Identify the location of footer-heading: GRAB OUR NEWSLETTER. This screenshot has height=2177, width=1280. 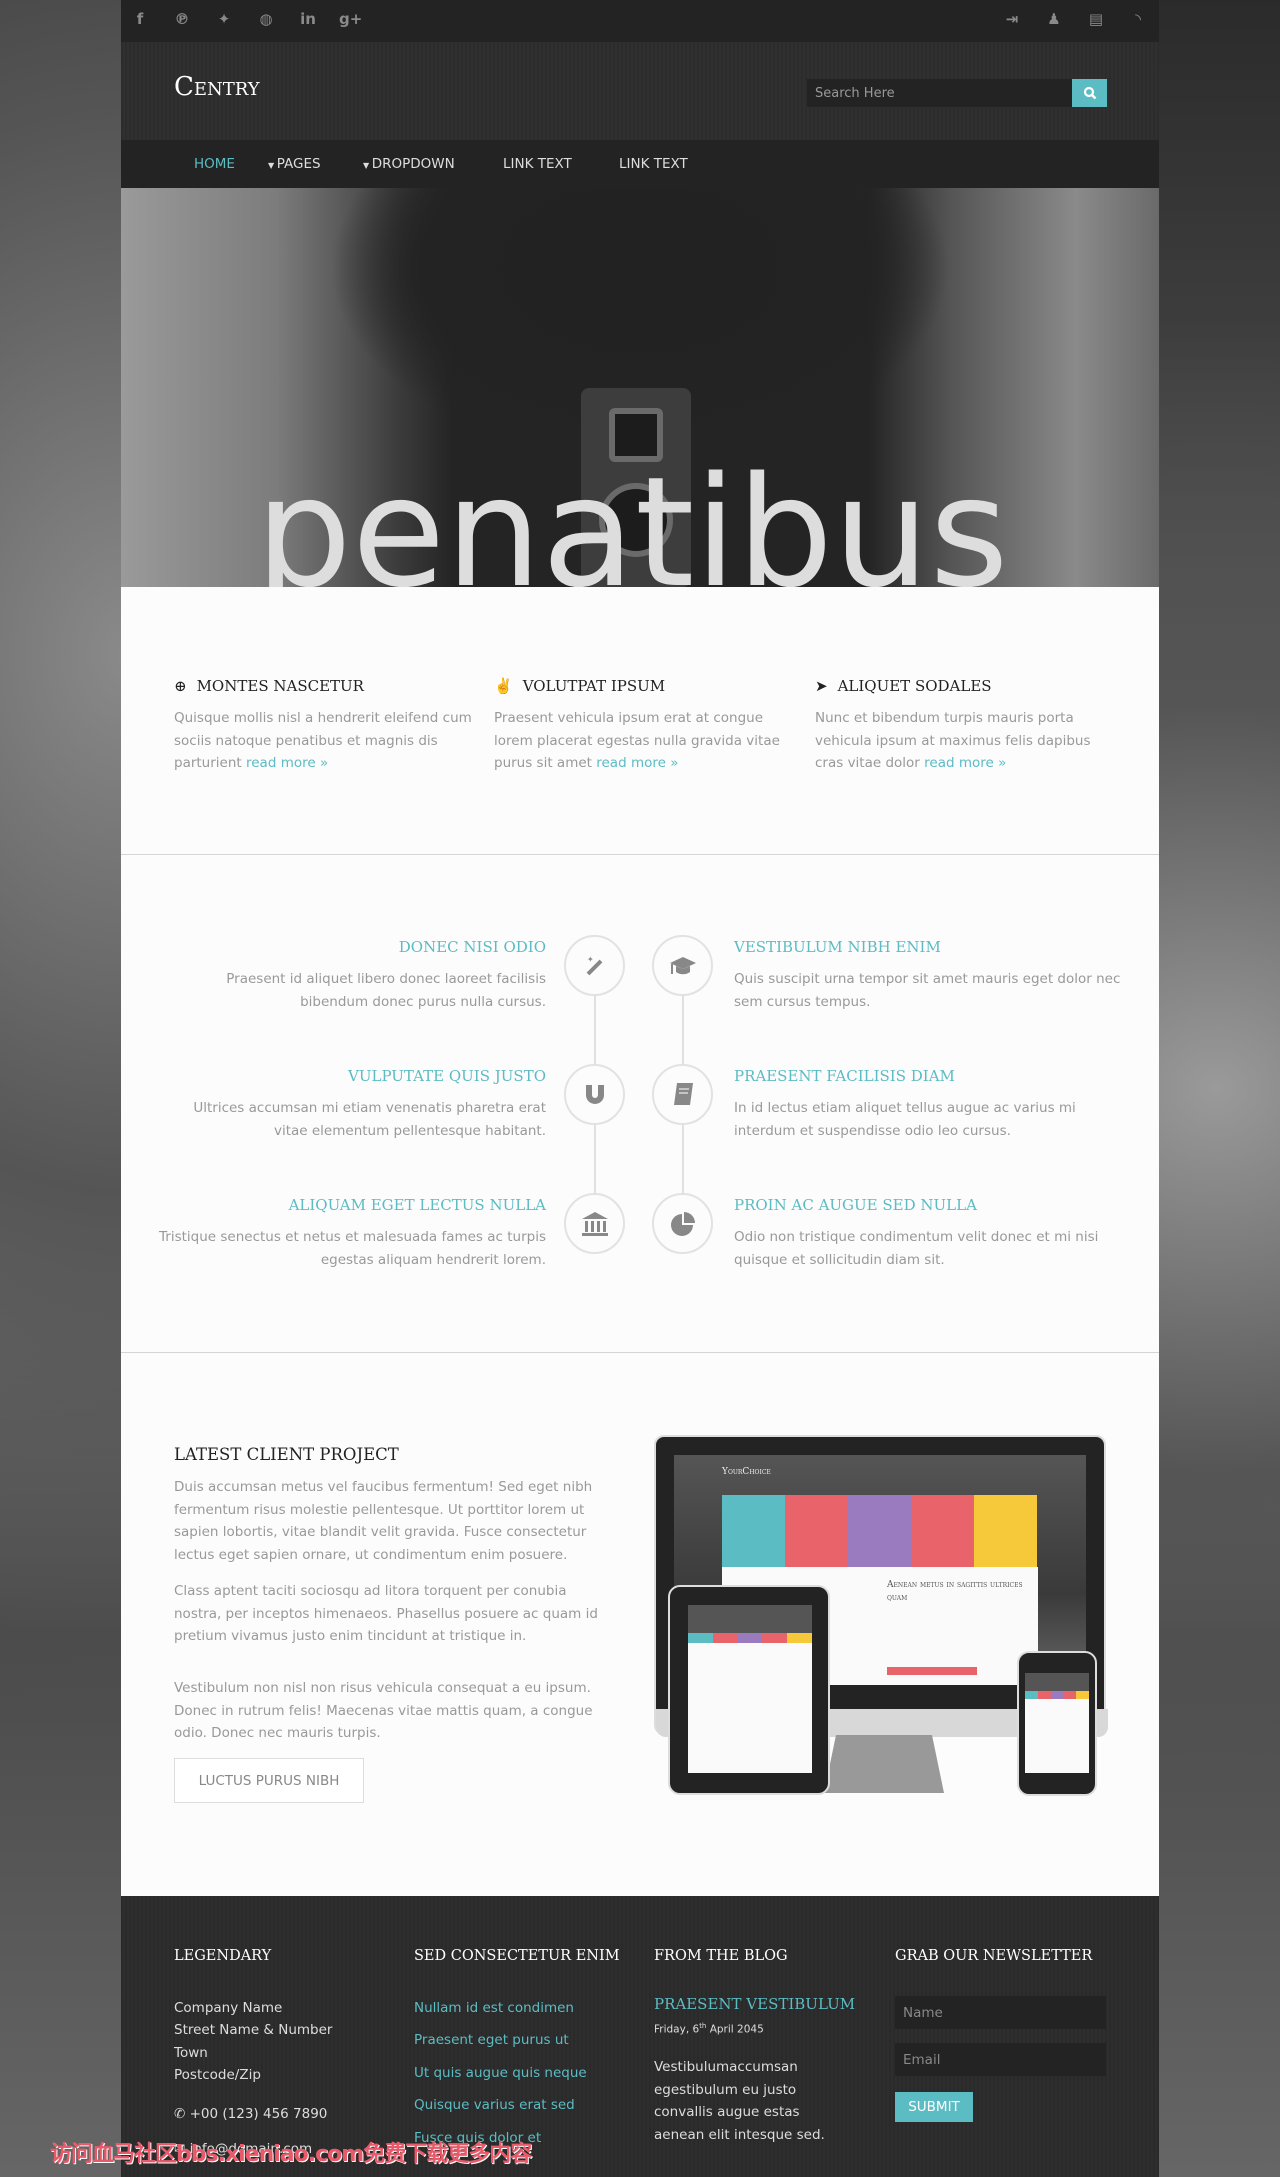
(994, 1956).